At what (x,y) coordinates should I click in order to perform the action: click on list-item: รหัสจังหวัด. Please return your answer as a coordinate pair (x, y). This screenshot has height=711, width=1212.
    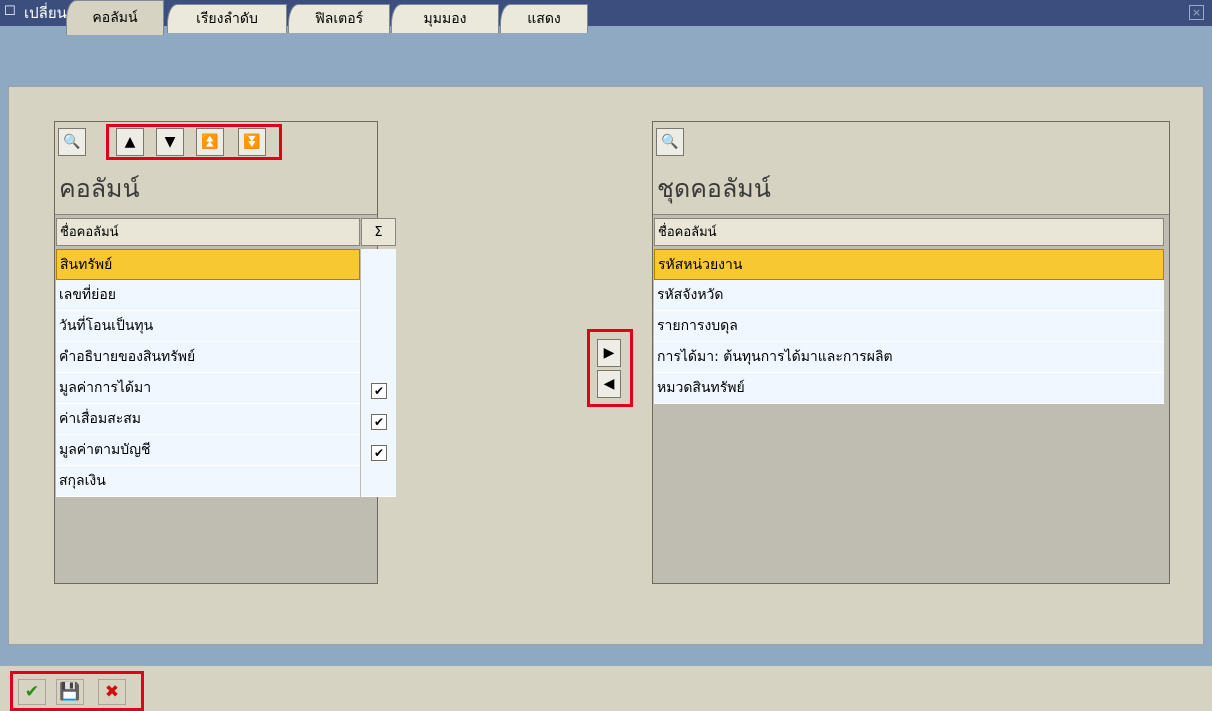
    Looking at the image, I should click on (909, 295).